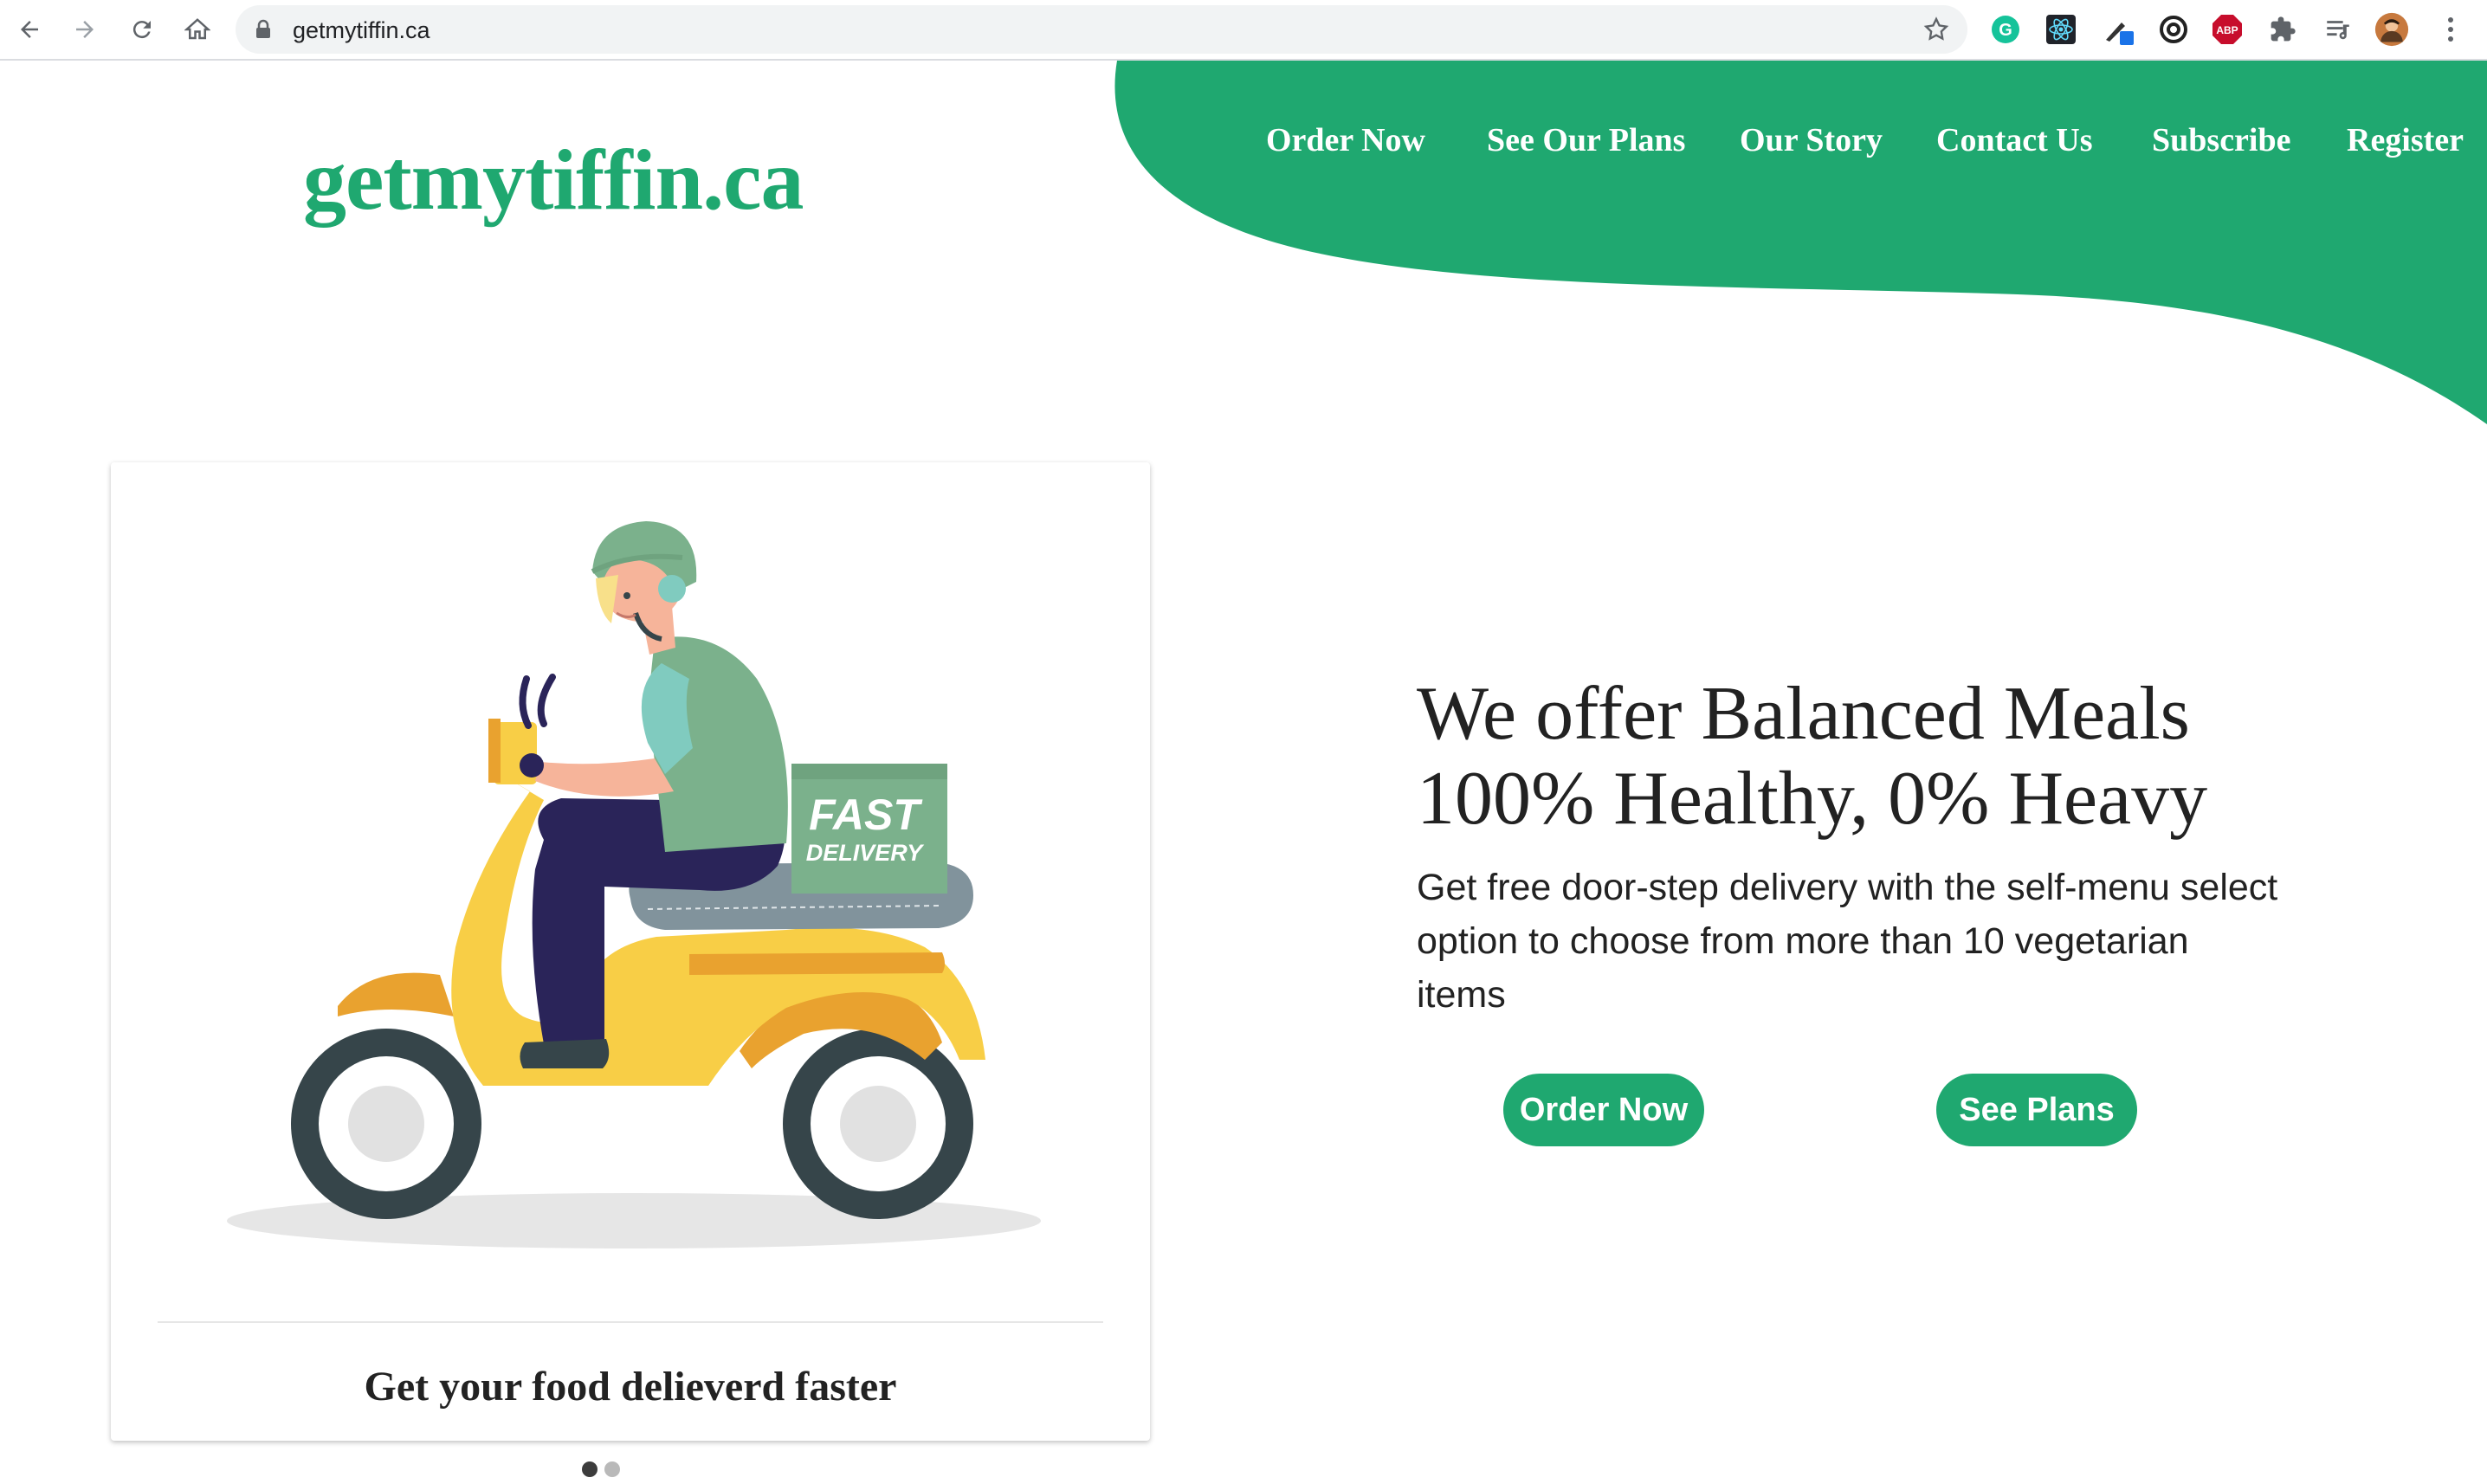 The height and width of the screenshot is (1484, 2487). Describe the element at coordinates (2405, 140) in the screenshot. I see `nav-register: Register` at that location.